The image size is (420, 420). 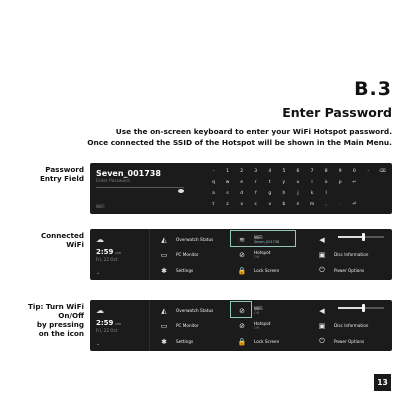 What do you see at coordinates (373, 89) in the screenshot?
I see `section-number: B.3` at bounding box center [373, 89].